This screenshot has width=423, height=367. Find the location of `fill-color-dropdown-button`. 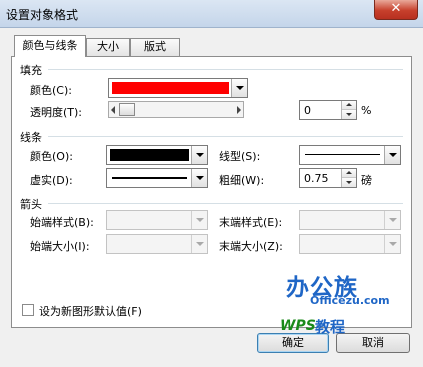

fill-color-dropdown-button is located at coordinates (239, 88).